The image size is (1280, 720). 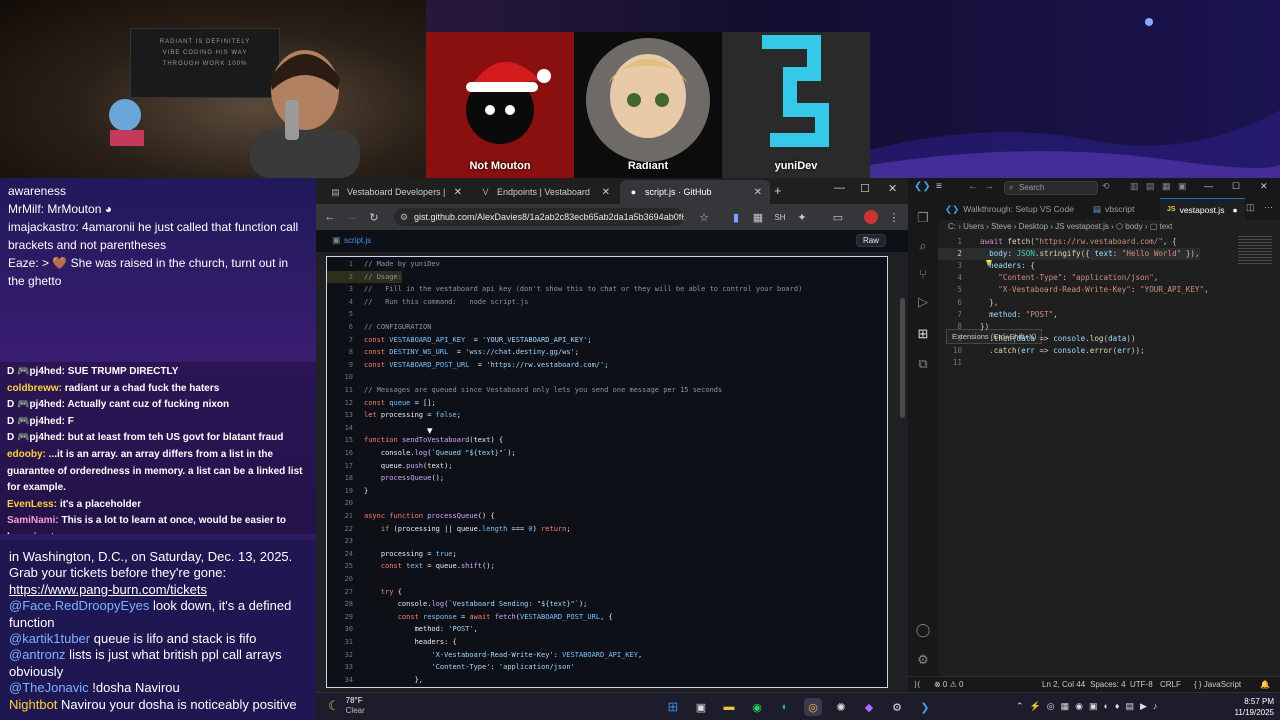 I want to click on back-icon: ←, so click(x=330, y=217).